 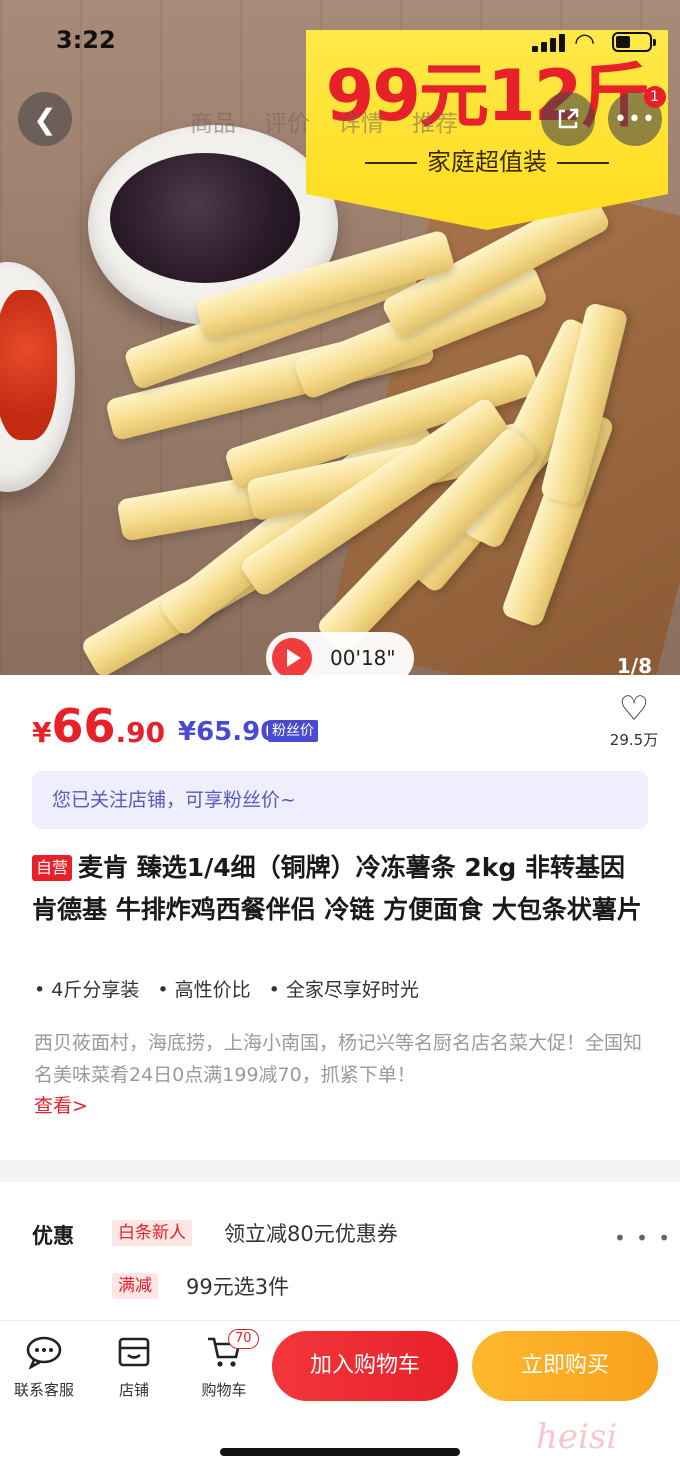 I want to click on customer-service-button: 联系客服, so click(x=44, y=1367).